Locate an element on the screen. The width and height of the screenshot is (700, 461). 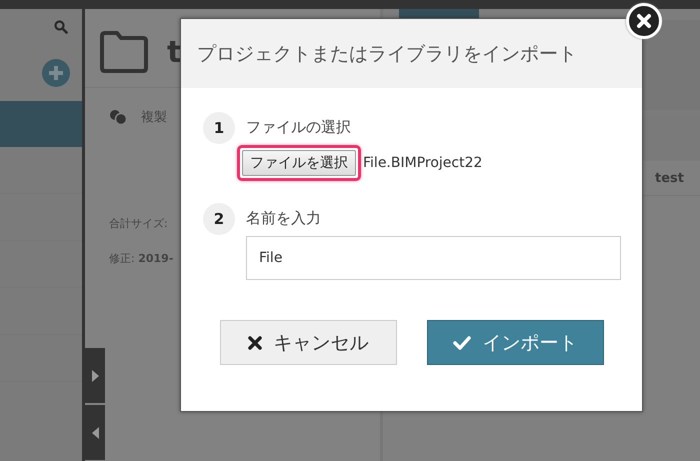
dialog-title: プロジェクトまたはライブラリをインポート is located at coordinates (387, 54).